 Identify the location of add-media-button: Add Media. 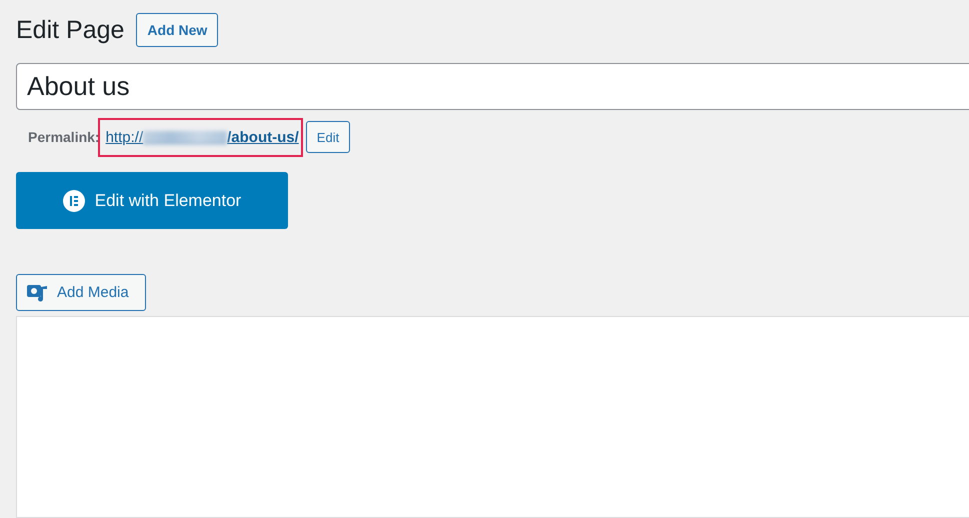
(81, 292).